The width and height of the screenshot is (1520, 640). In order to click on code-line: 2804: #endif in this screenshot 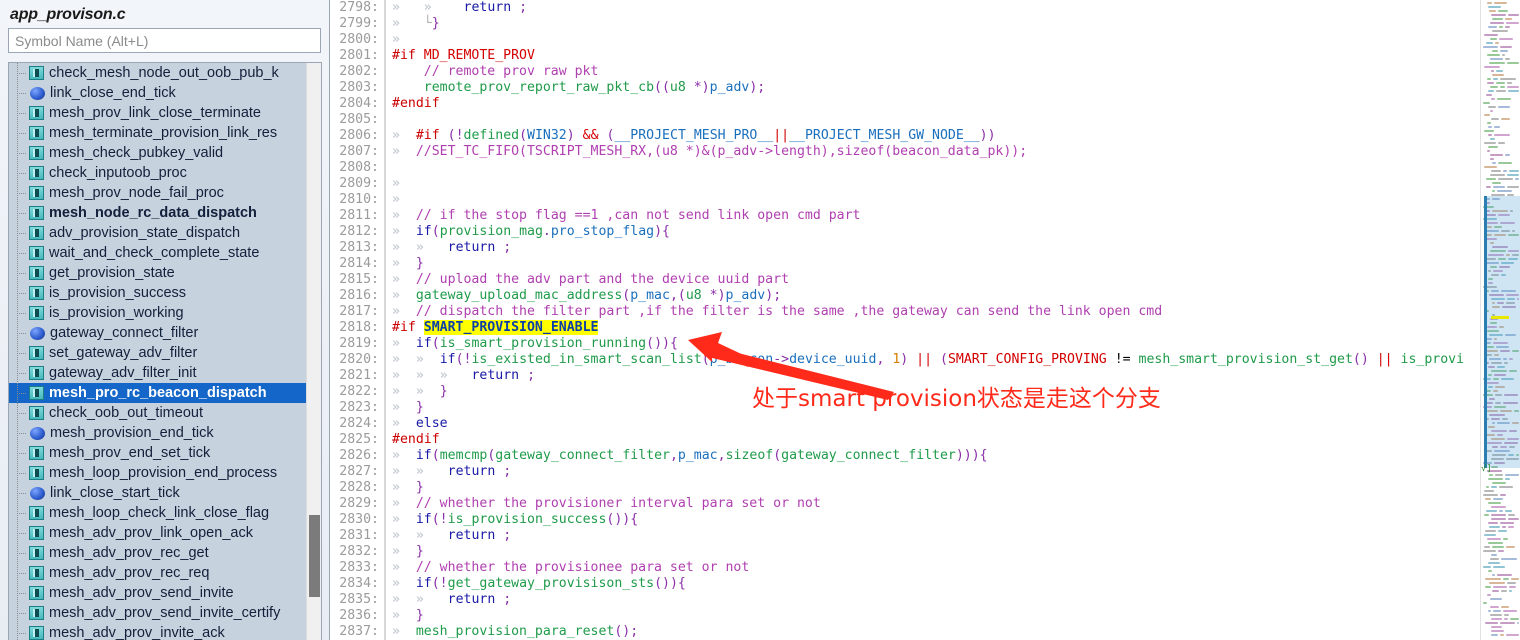, I will do `click(905, 104)`.